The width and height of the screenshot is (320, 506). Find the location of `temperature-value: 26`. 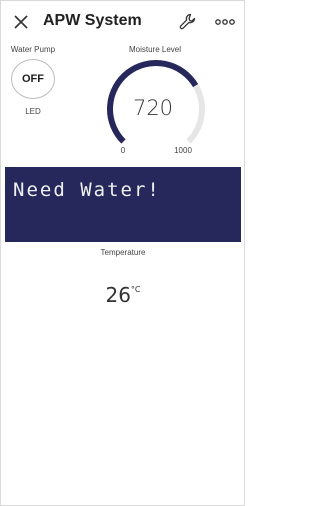

temperature-value: 26 is located at coordinates (118, 295).